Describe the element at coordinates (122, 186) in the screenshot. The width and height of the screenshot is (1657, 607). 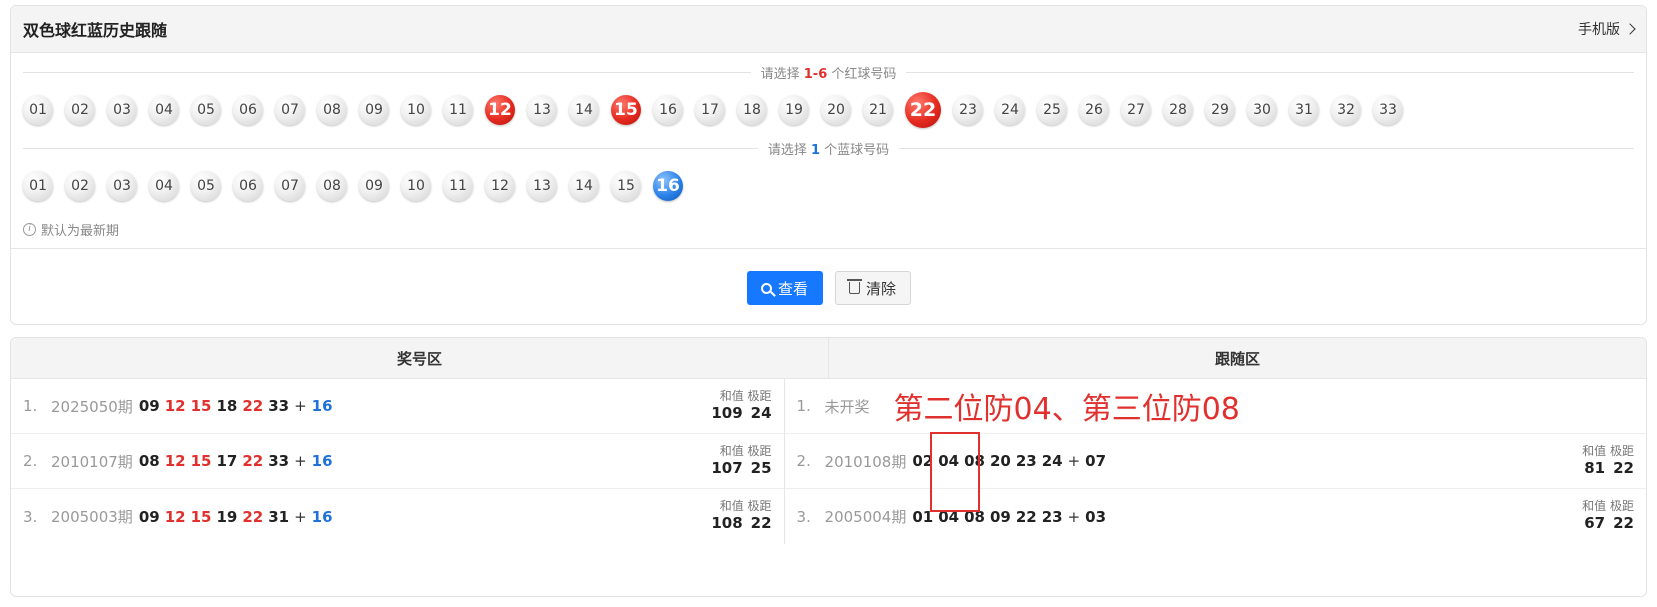
I see `blue_section-ball-03: 03` at that location.